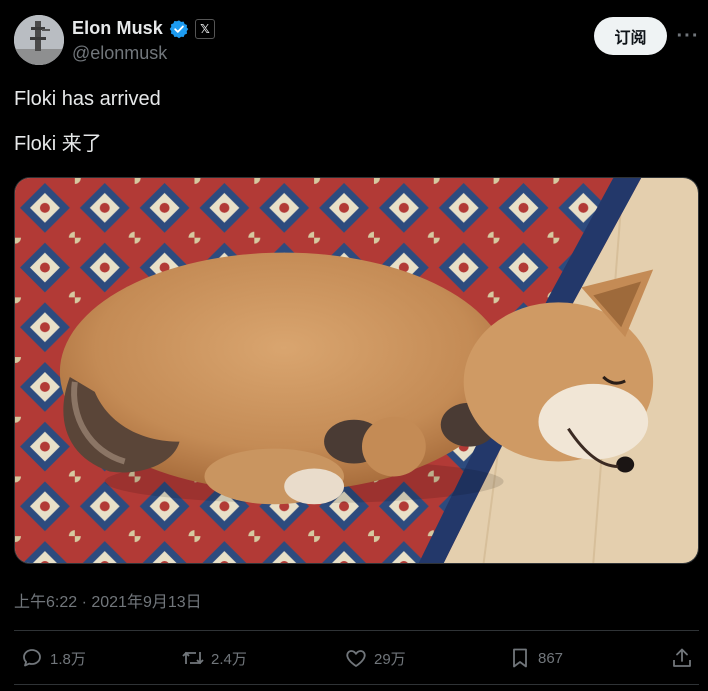 Image resolution: width=708 pixels, height=691 pixels. Describe the element at coordinates (179, 29) in the screenshot. I see `verified-badge-icon` at that location.